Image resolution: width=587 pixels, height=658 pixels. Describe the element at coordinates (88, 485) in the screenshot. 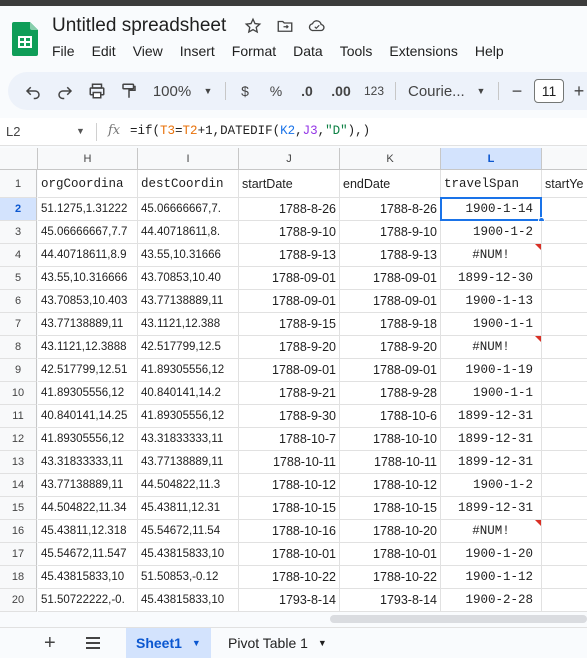

I see `table-cell: 43.77138889,11` at that location.